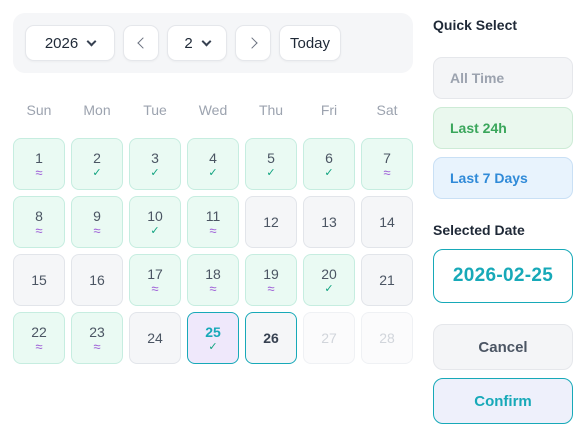 Image resolution: width=584 pixels, height=435 pixels. I want to click on day-number: 12, so click(271, 222).